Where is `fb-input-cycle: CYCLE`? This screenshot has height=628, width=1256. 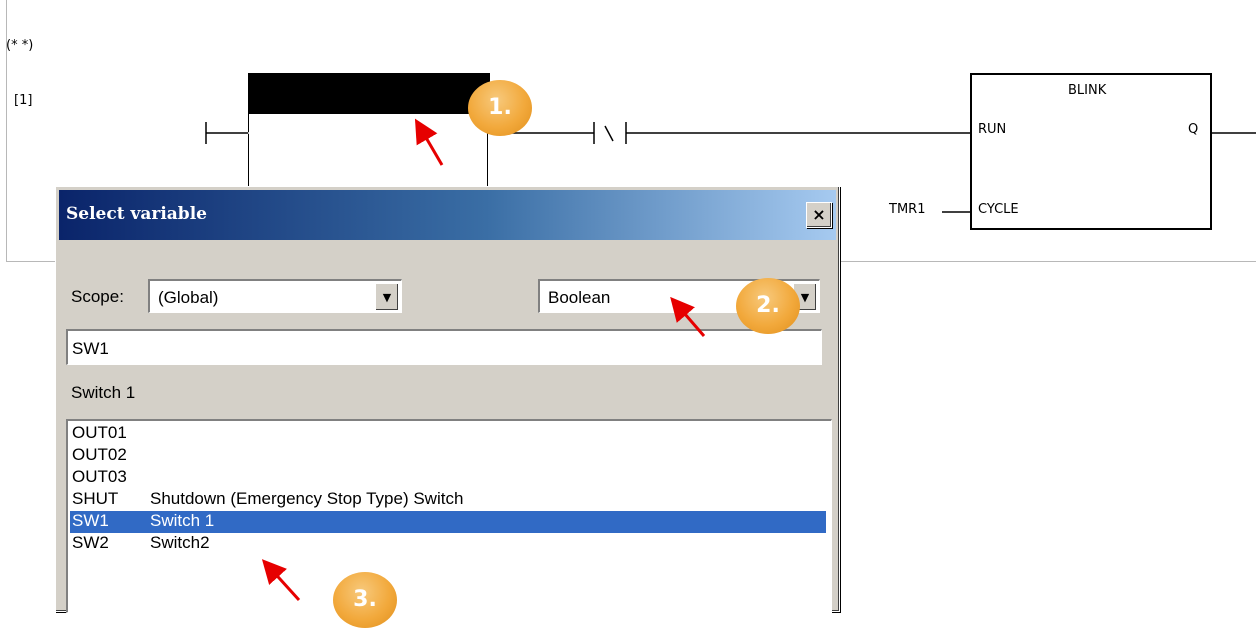 fb-input-cycle: CYCLE is located at coordinates (998, 209).